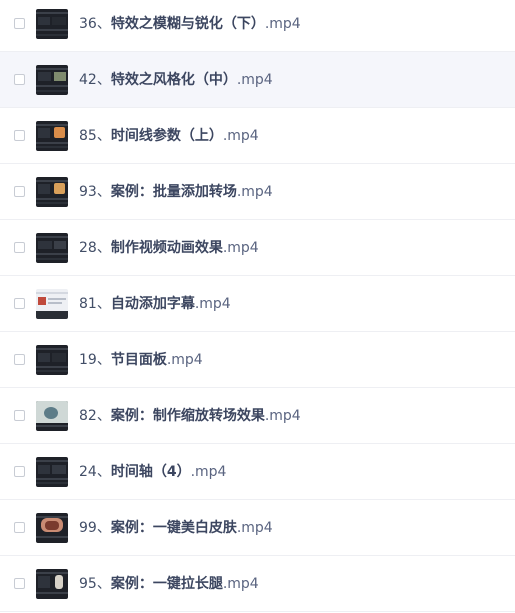 The width and height of the screenshot is (515, 613). I want to click on file-name: 82、案例：制作缩放转场效果.mp4, so click(190, 416).